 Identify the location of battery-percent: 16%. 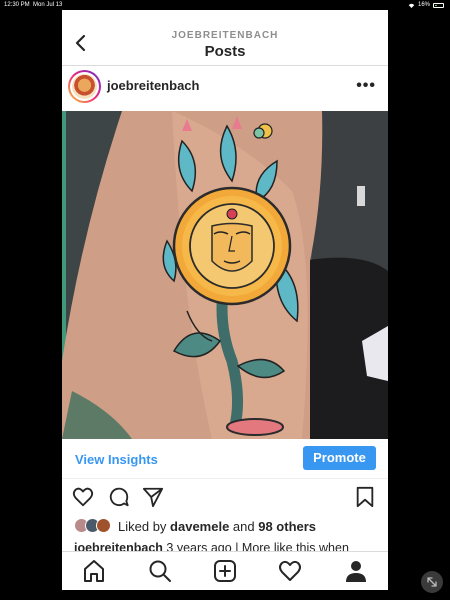
(423, 5).